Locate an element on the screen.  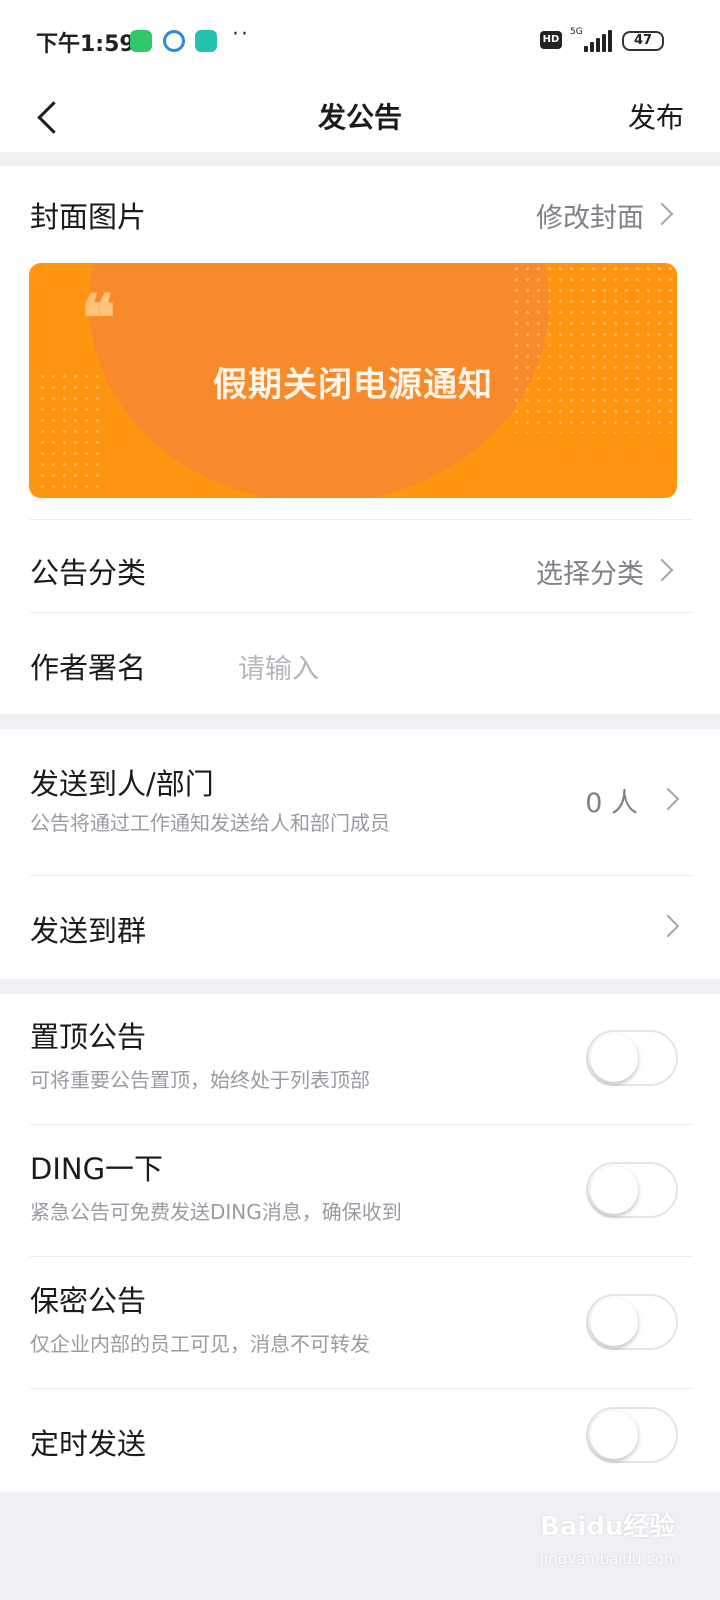
page-title: 发公告 is located at coordinates (359, 117).